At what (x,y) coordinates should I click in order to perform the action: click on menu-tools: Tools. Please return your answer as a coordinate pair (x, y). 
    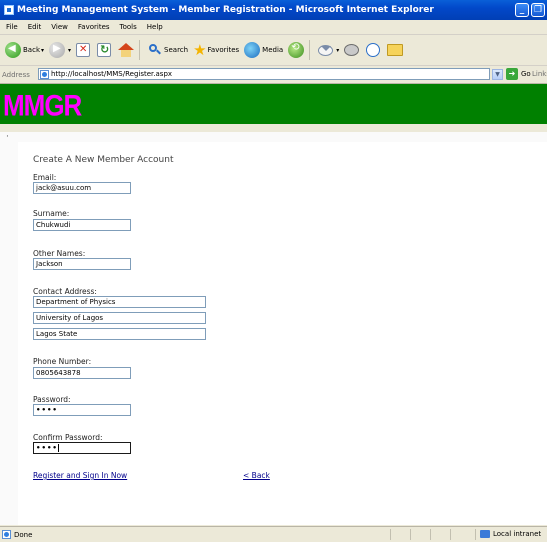
    Looking at the image, I should click on (128, 27).